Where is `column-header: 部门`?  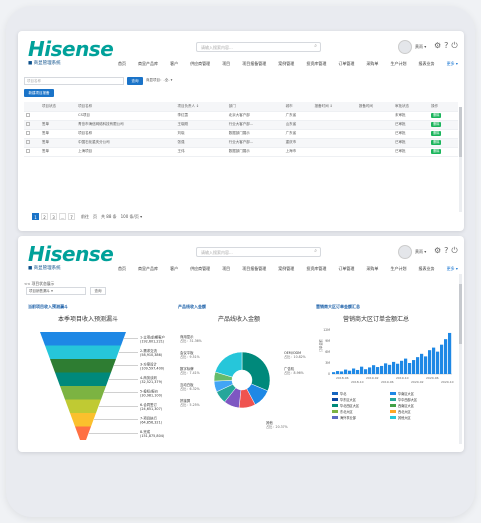 column-header: 部门 is located at coordinates (255, 107).